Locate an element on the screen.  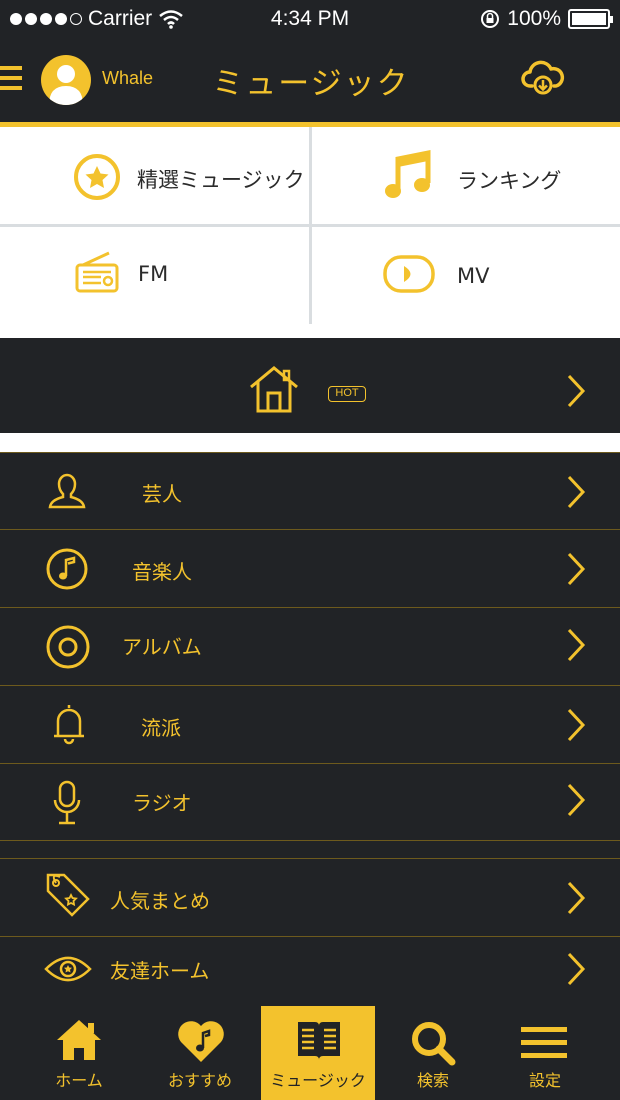
hot-badge: HOT is located at coordinates (347, 394).